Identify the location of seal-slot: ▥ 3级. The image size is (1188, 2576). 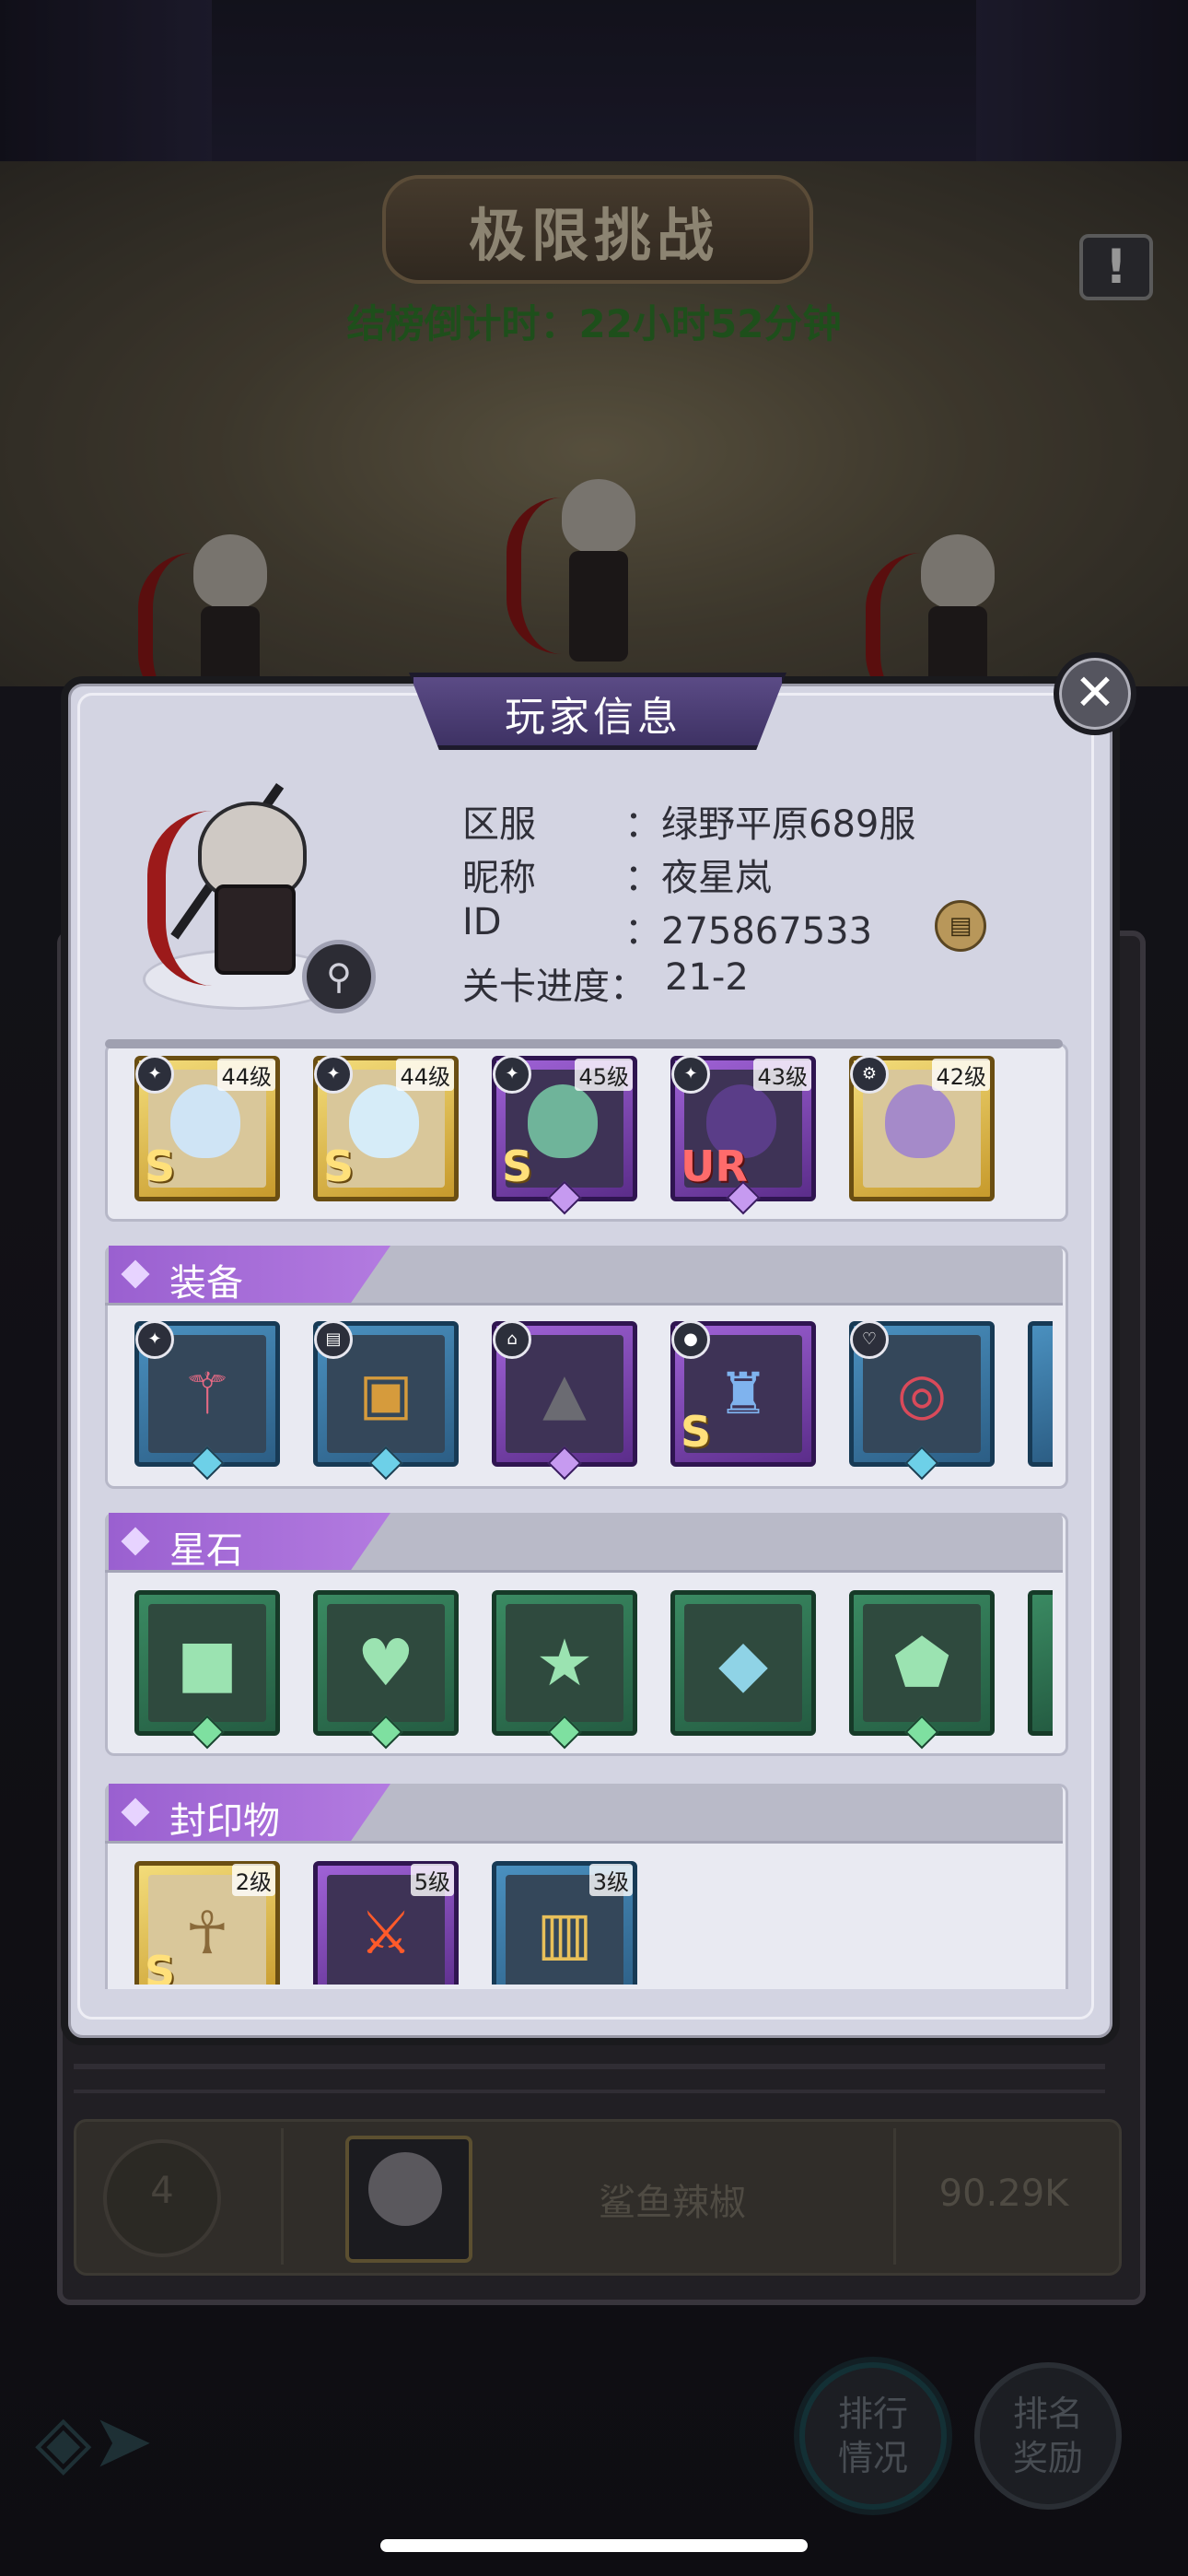
(564, 1923).